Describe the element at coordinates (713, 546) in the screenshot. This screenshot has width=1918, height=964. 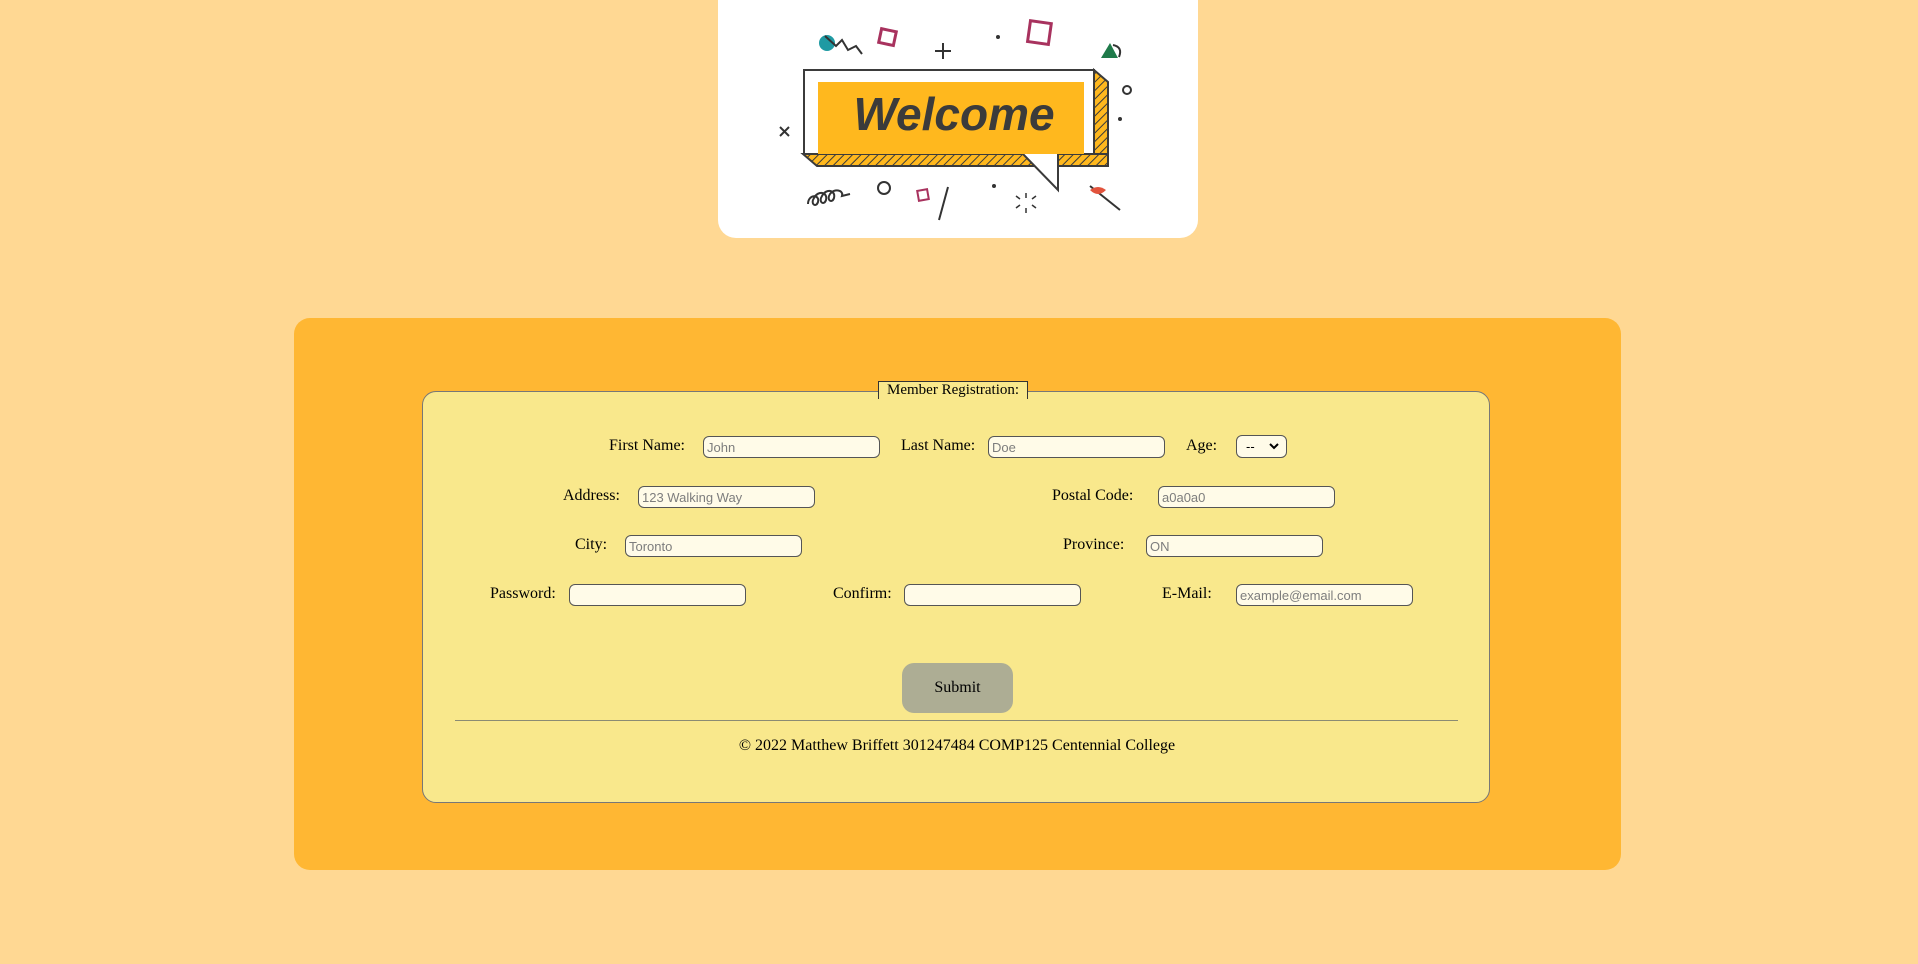
I see `city-input` at that location.